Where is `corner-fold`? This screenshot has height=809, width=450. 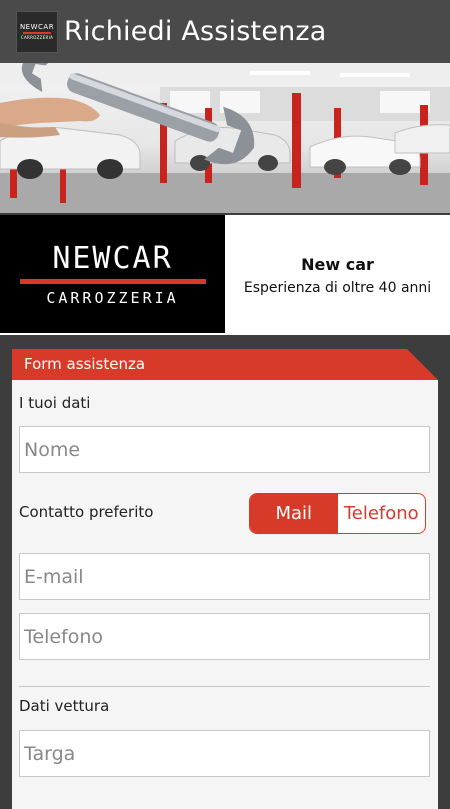 corner-fold is located at coordinates (422, 364).